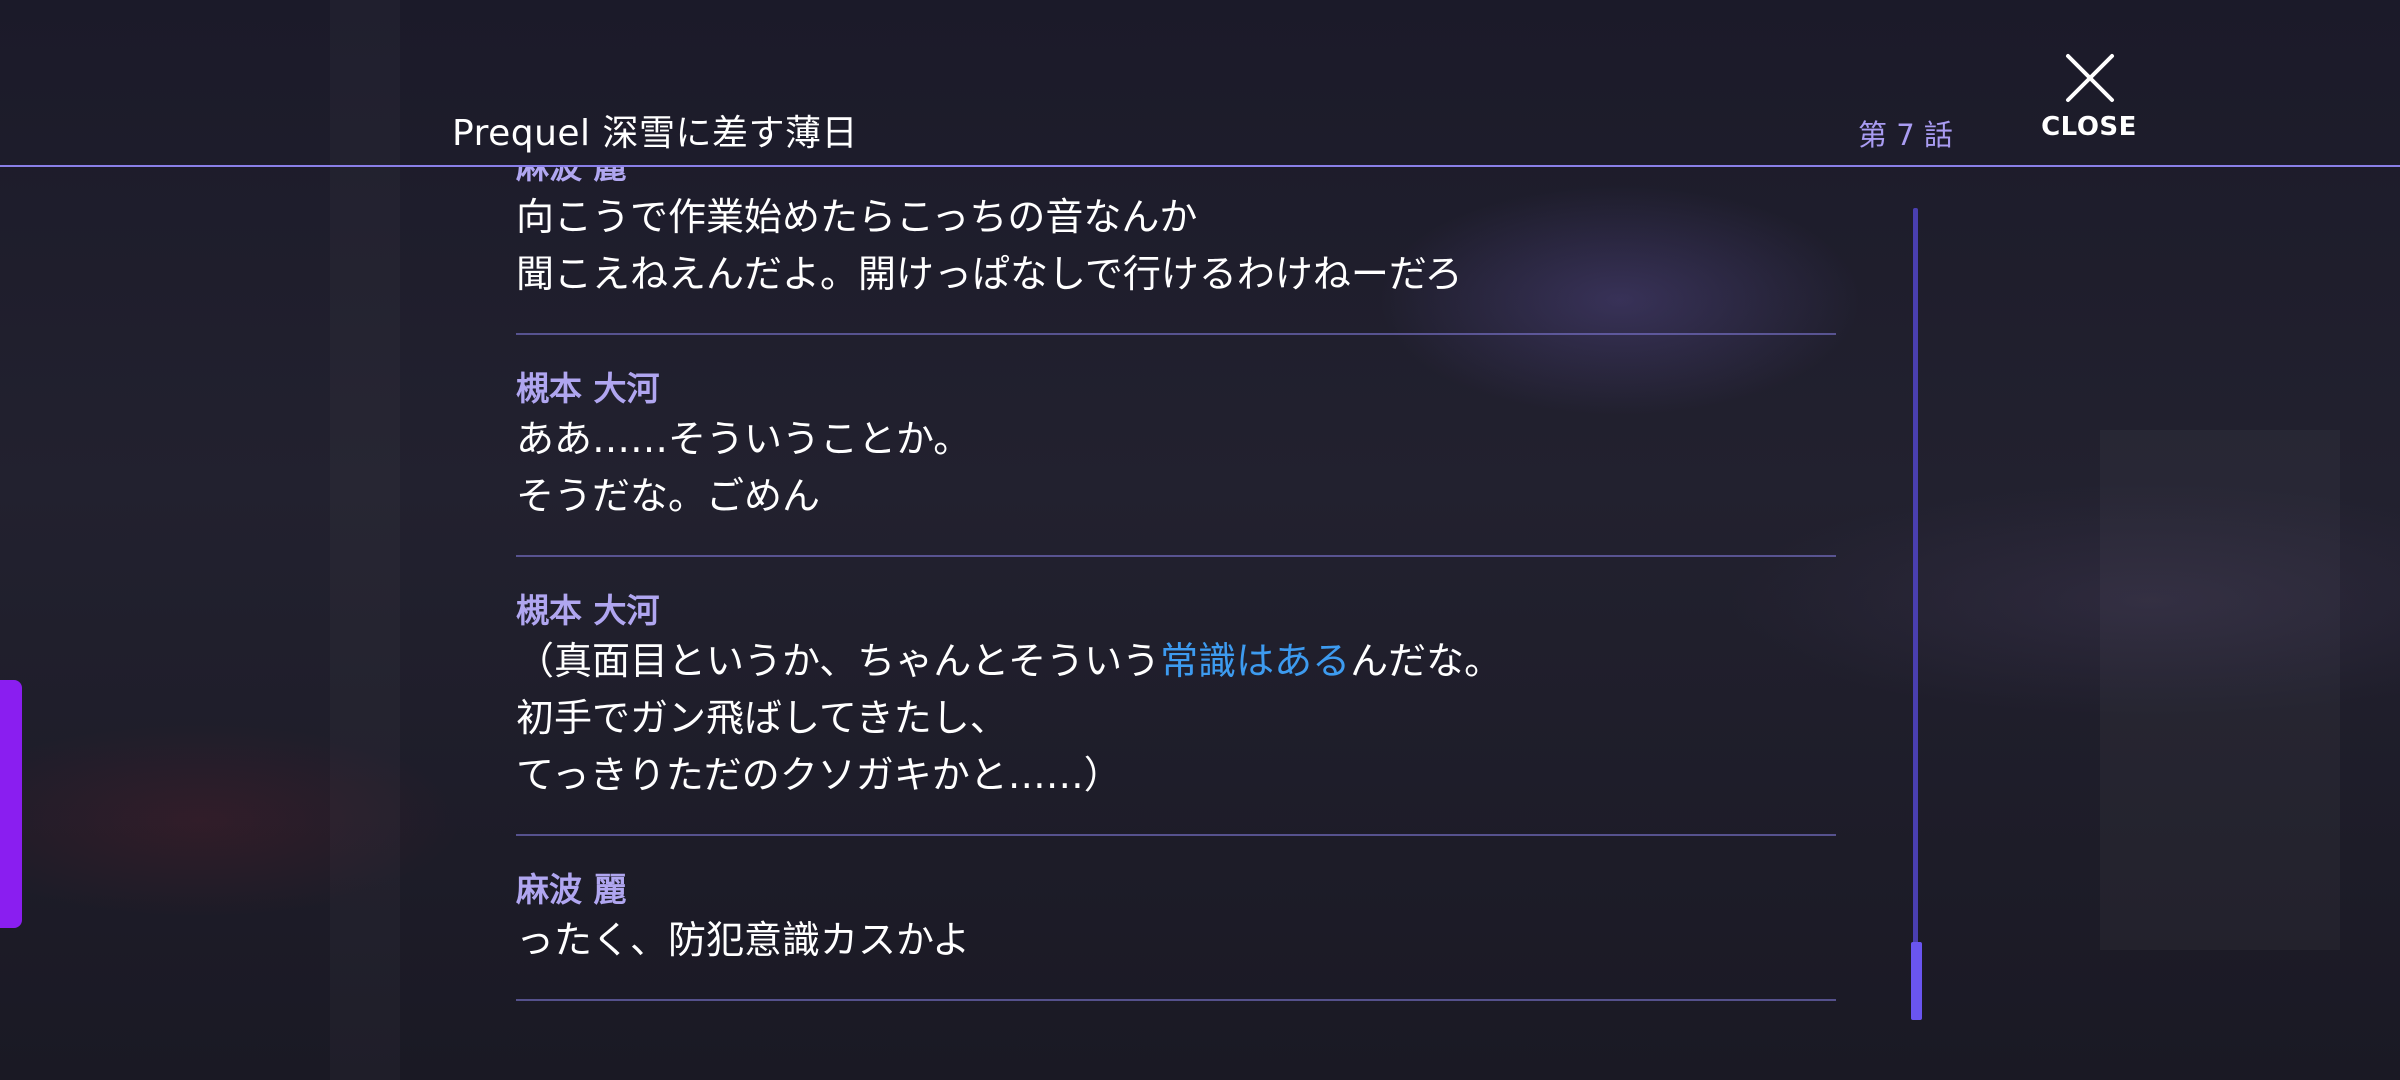 This screenshot has width=2400, height=1080. Describe the element at coordinates (1176, 934) in the screenshot. I see `log-entry: 麻波 麗 ったく、防犯意識カスかよ` at that location.